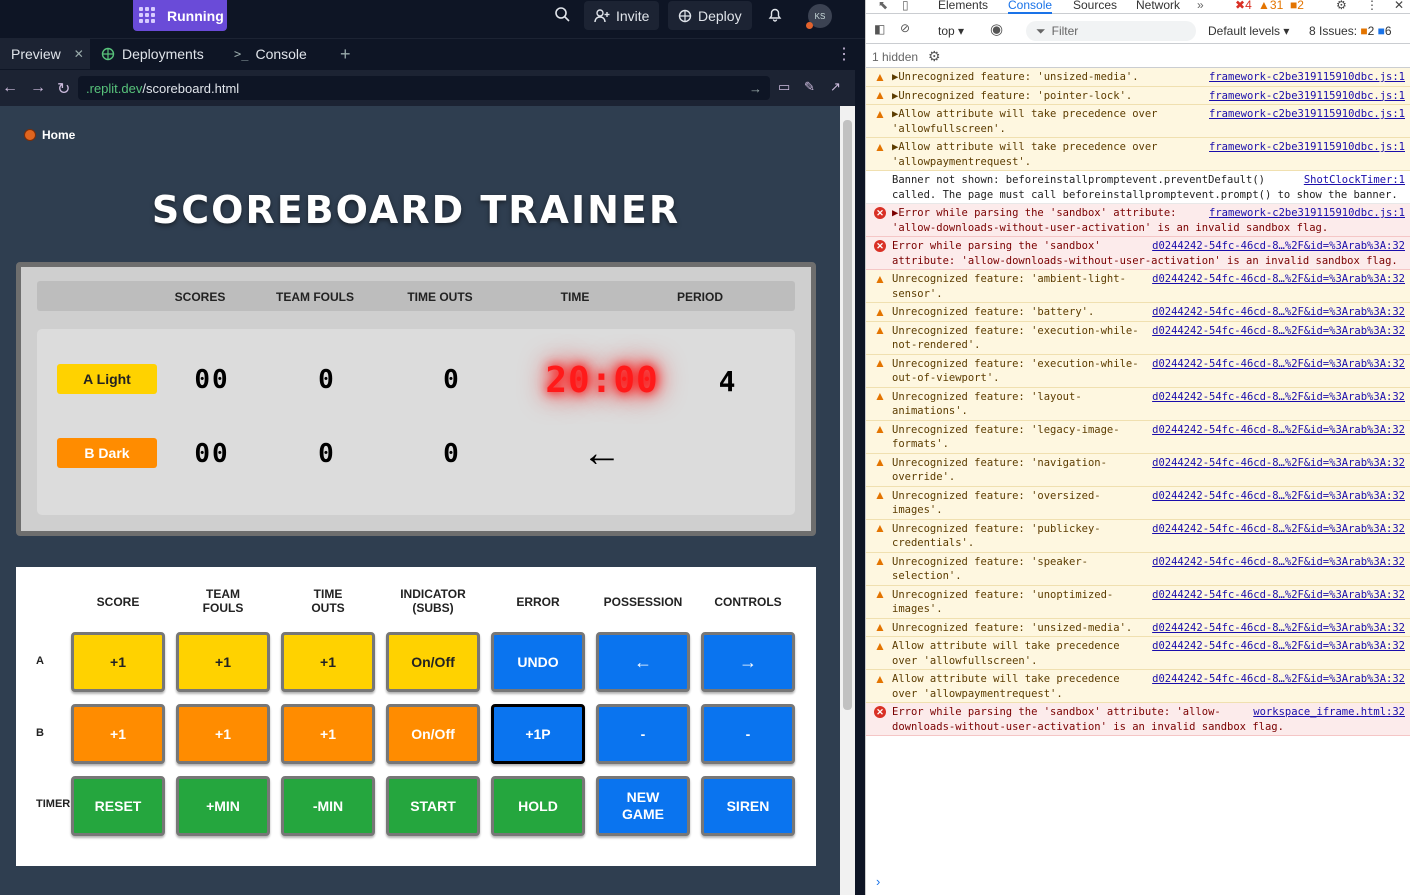 Image resolution: width=1410 pixels, height=895 pixels. What do you see at coordinates (38, 88) in the screenshot?
I see `forward-icon: →` at bounding box center [38, 88].